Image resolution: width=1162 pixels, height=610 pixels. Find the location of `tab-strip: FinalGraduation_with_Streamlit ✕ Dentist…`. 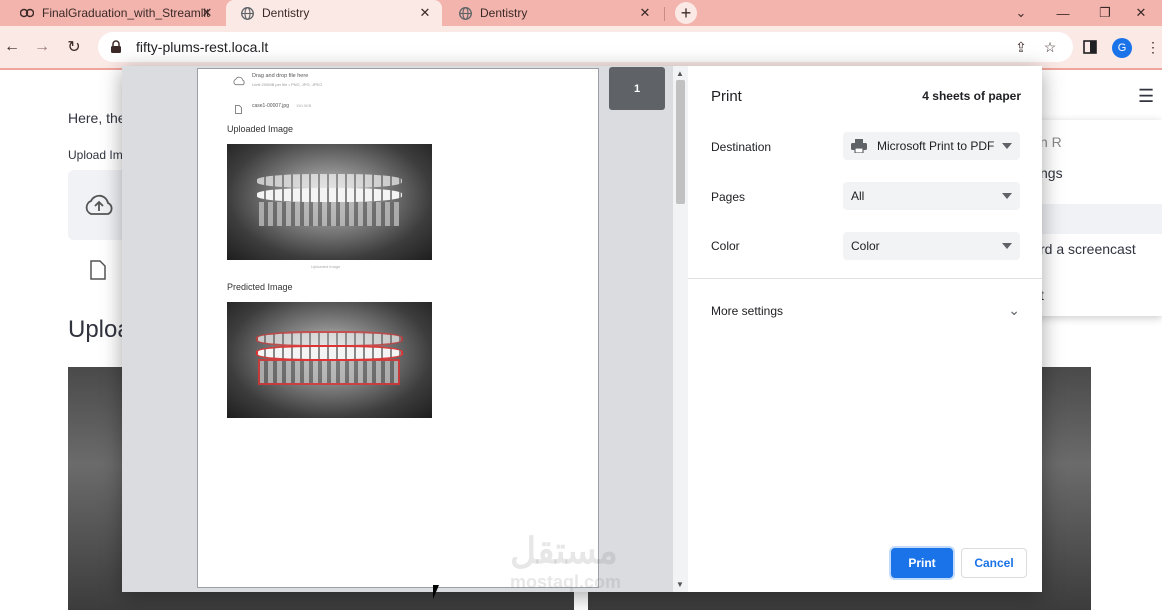

tab-strip: FinalGraduation_with_Streamlit ✕ Dentist… is located at coordinates (581, 13).